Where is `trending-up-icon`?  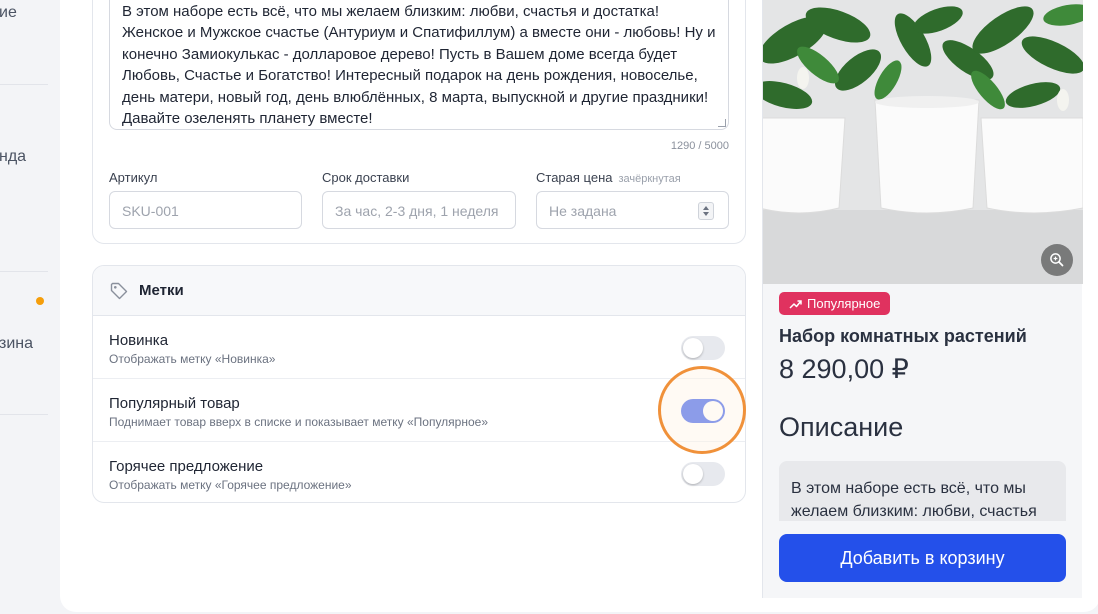
trending-up-icon is located at coordinates (795, 304).